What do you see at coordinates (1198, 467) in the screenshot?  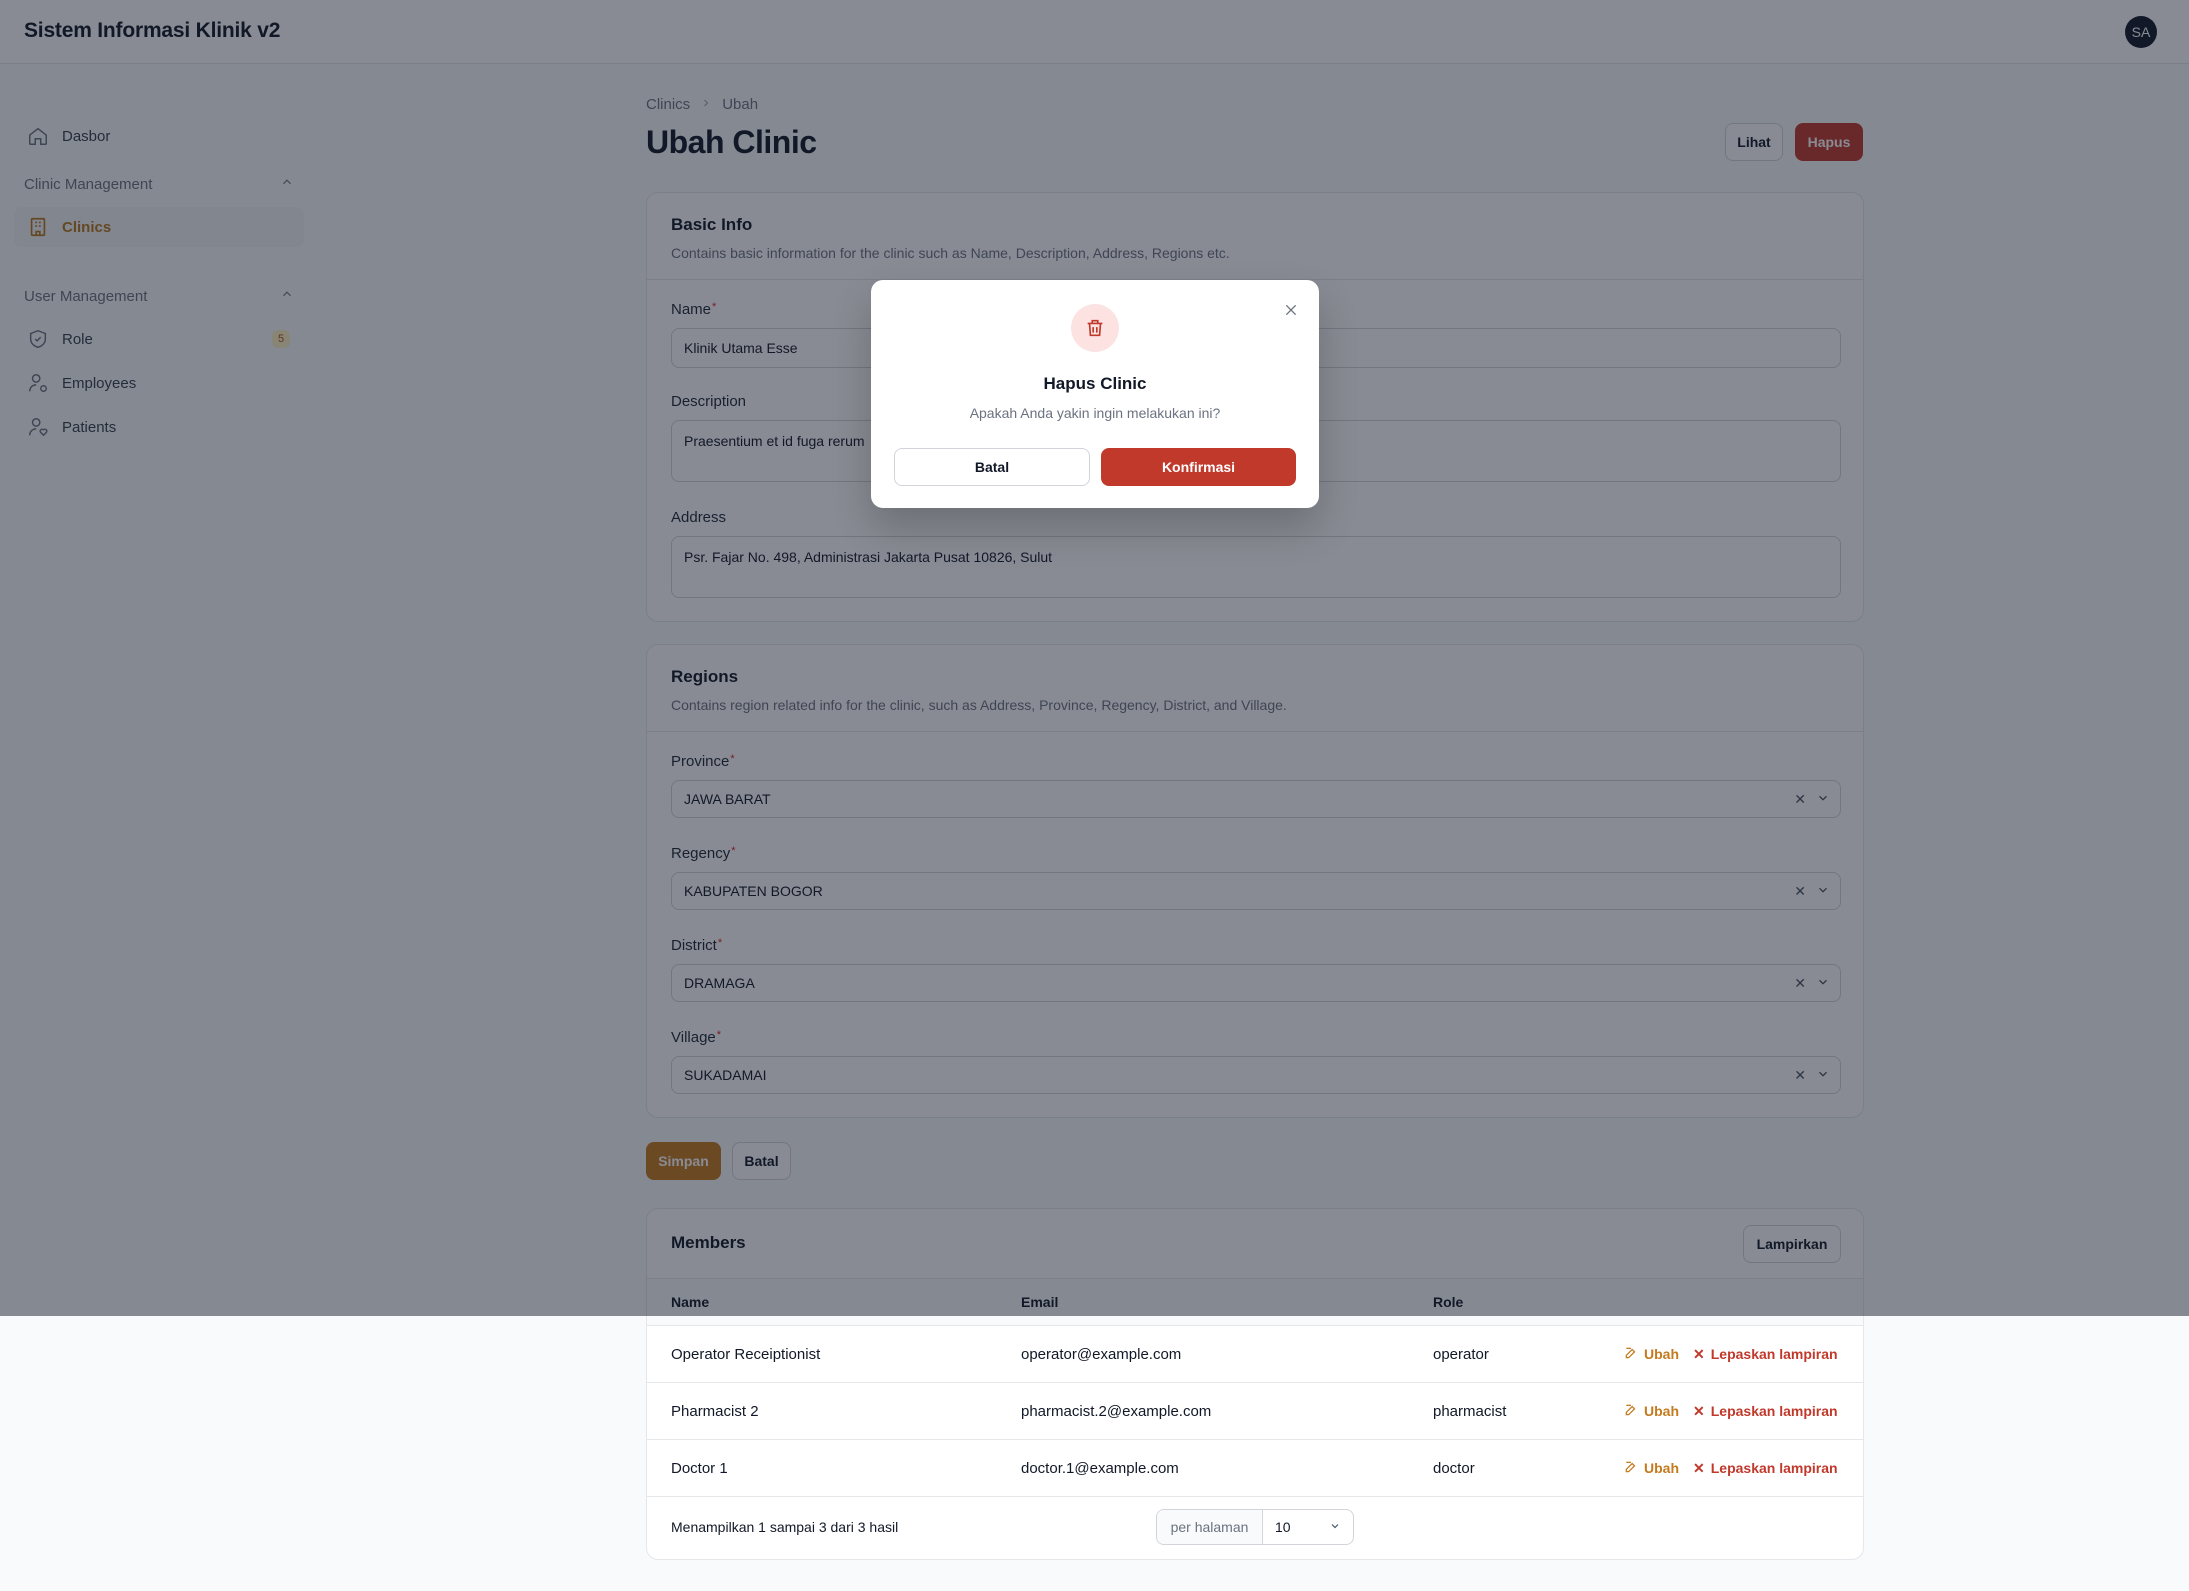 I see `modal-confirm-button: Konfirmasi` at bounding box center [1198, 467].